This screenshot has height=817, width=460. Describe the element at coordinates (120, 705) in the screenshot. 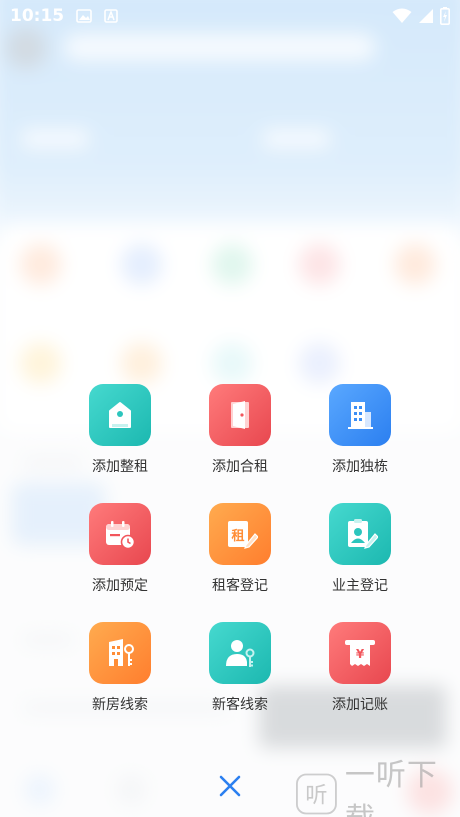

I see `action-label: 新房线索` at that location.